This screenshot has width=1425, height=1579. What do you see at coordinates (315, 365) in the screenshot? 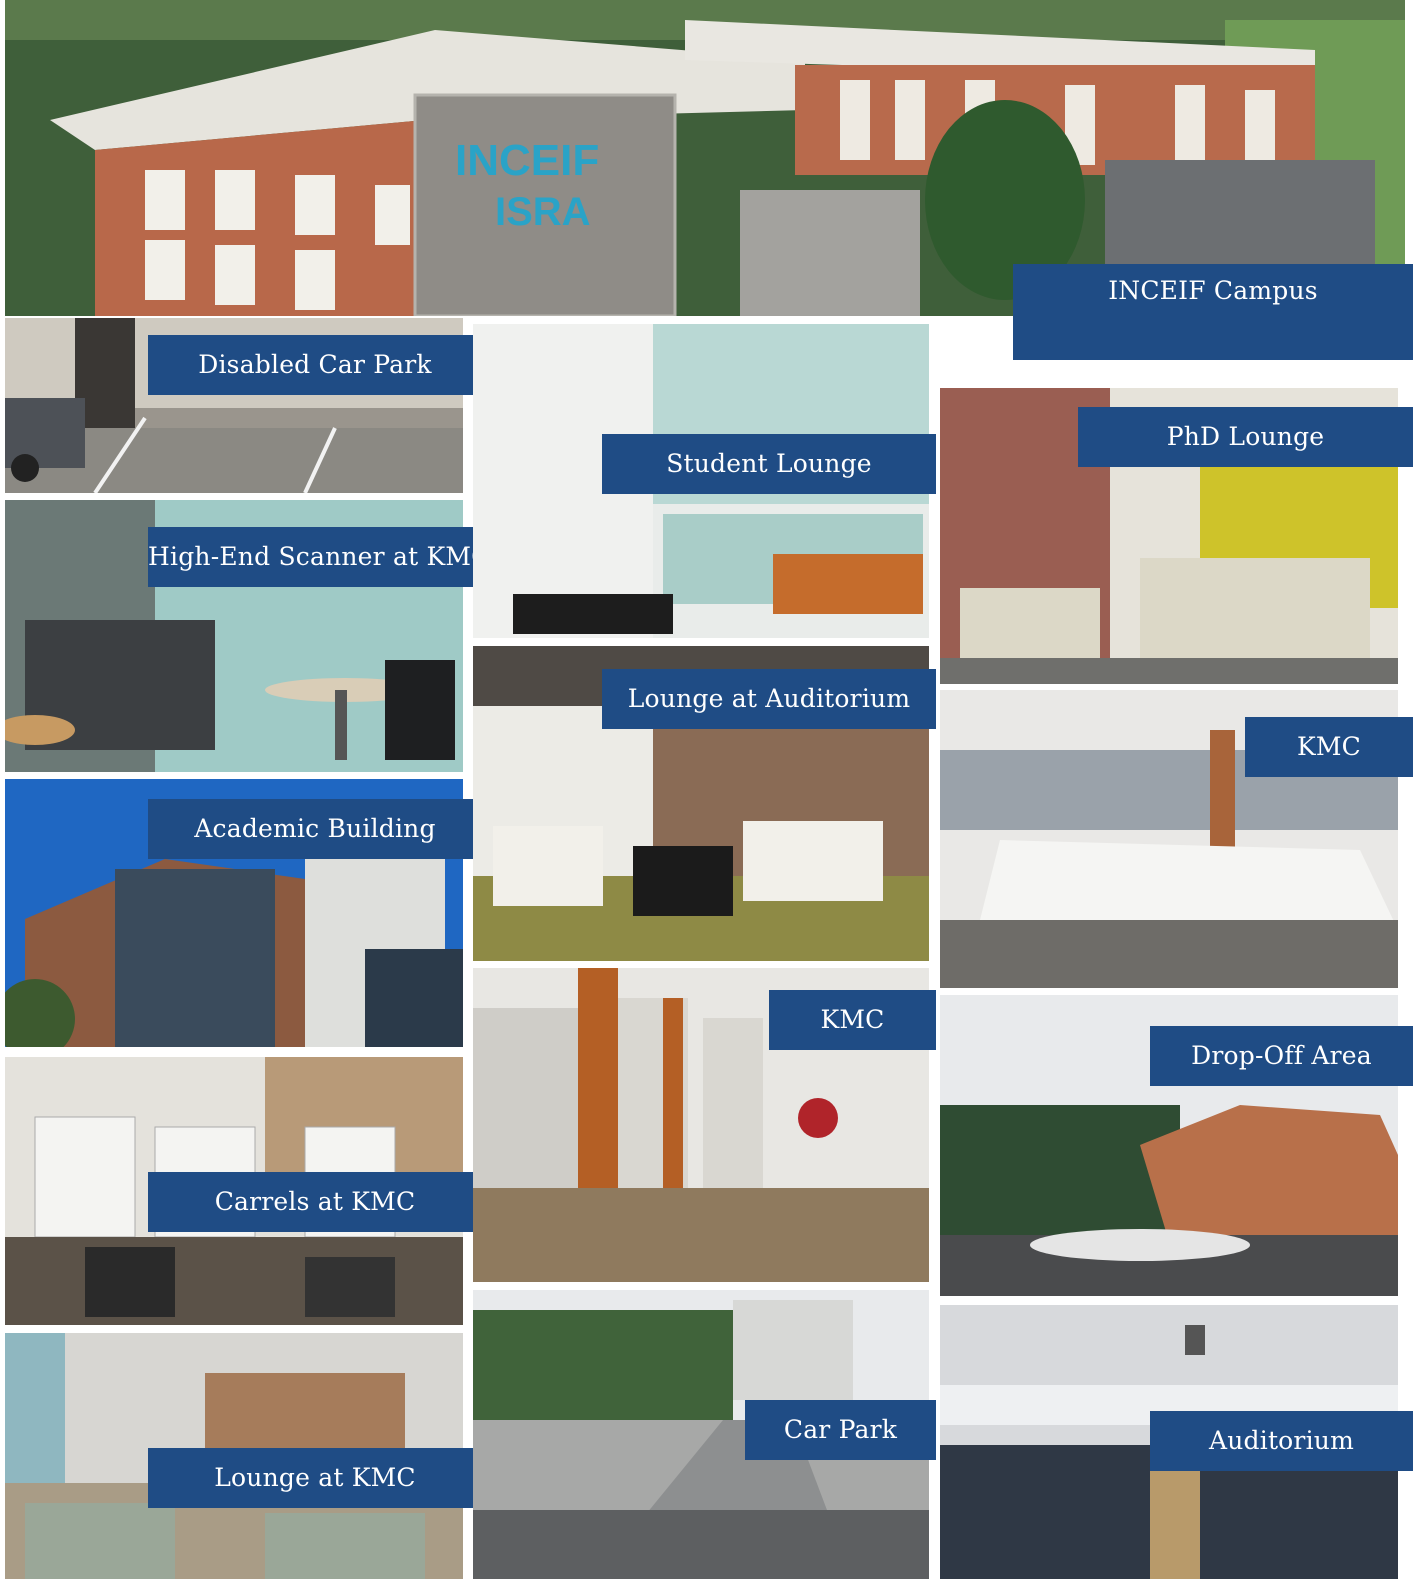
I see `label-disabled-car-park: Disabled Car Park` at bounding box center [315, 365].